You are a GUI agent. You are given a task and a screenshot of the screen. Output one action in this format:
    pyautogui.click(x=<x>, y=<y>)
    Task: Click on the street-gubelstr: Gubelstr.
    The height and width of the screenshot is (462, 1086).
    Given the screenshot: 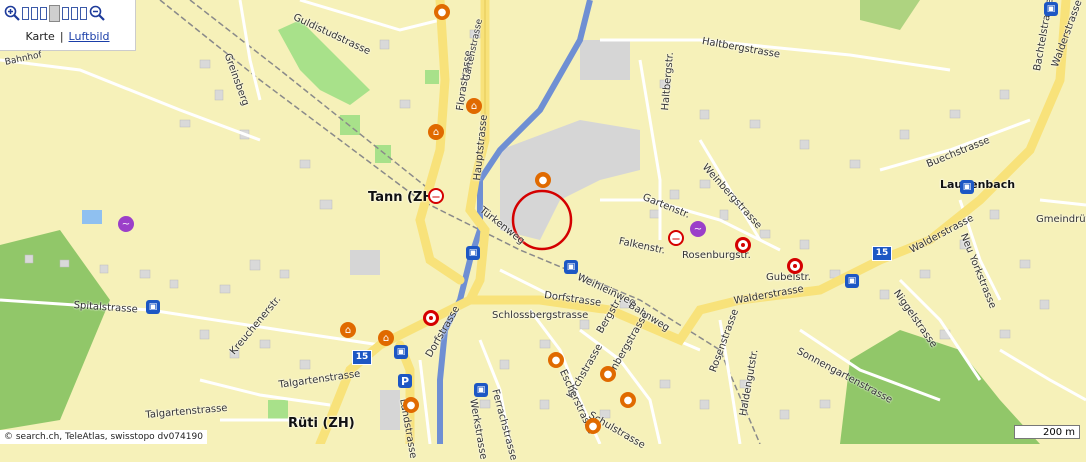 What is the action you would take?
    pyautogui.click(x=788, y=277)
    